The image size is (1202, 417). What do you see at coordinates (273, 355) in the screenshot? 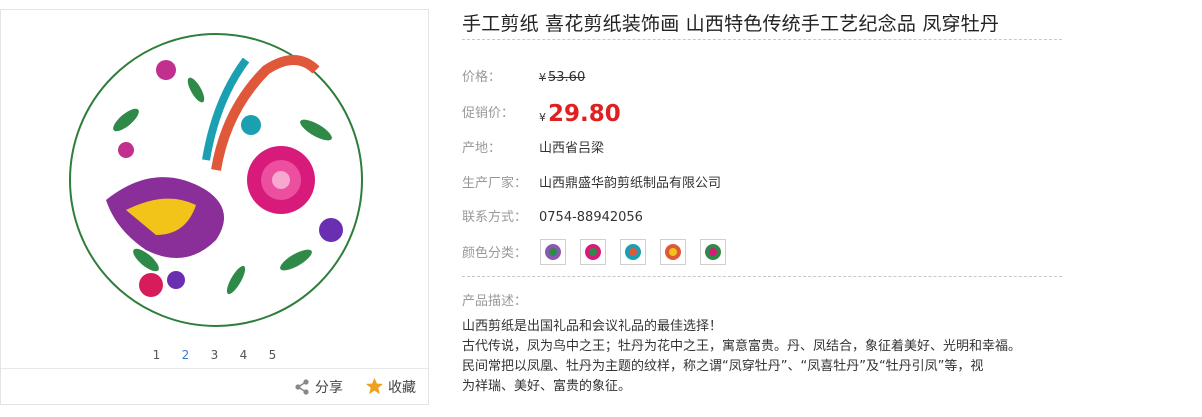
I see `pager-item-5: 5` at bounding box center [273, 355].